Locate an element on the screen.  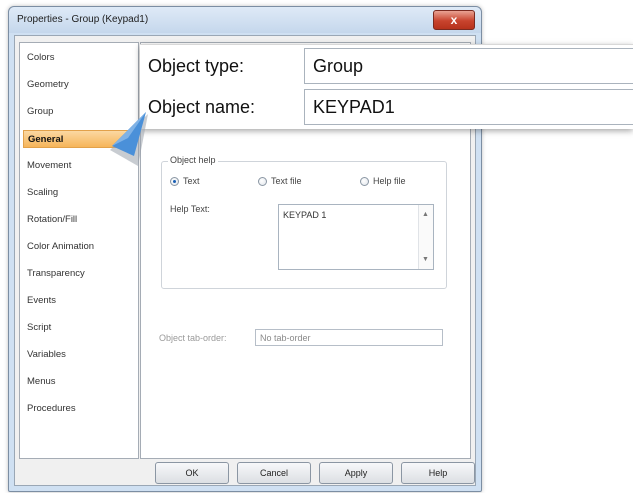
nav-item-color-animation: Color Animation is located at coordinates (79, 247).